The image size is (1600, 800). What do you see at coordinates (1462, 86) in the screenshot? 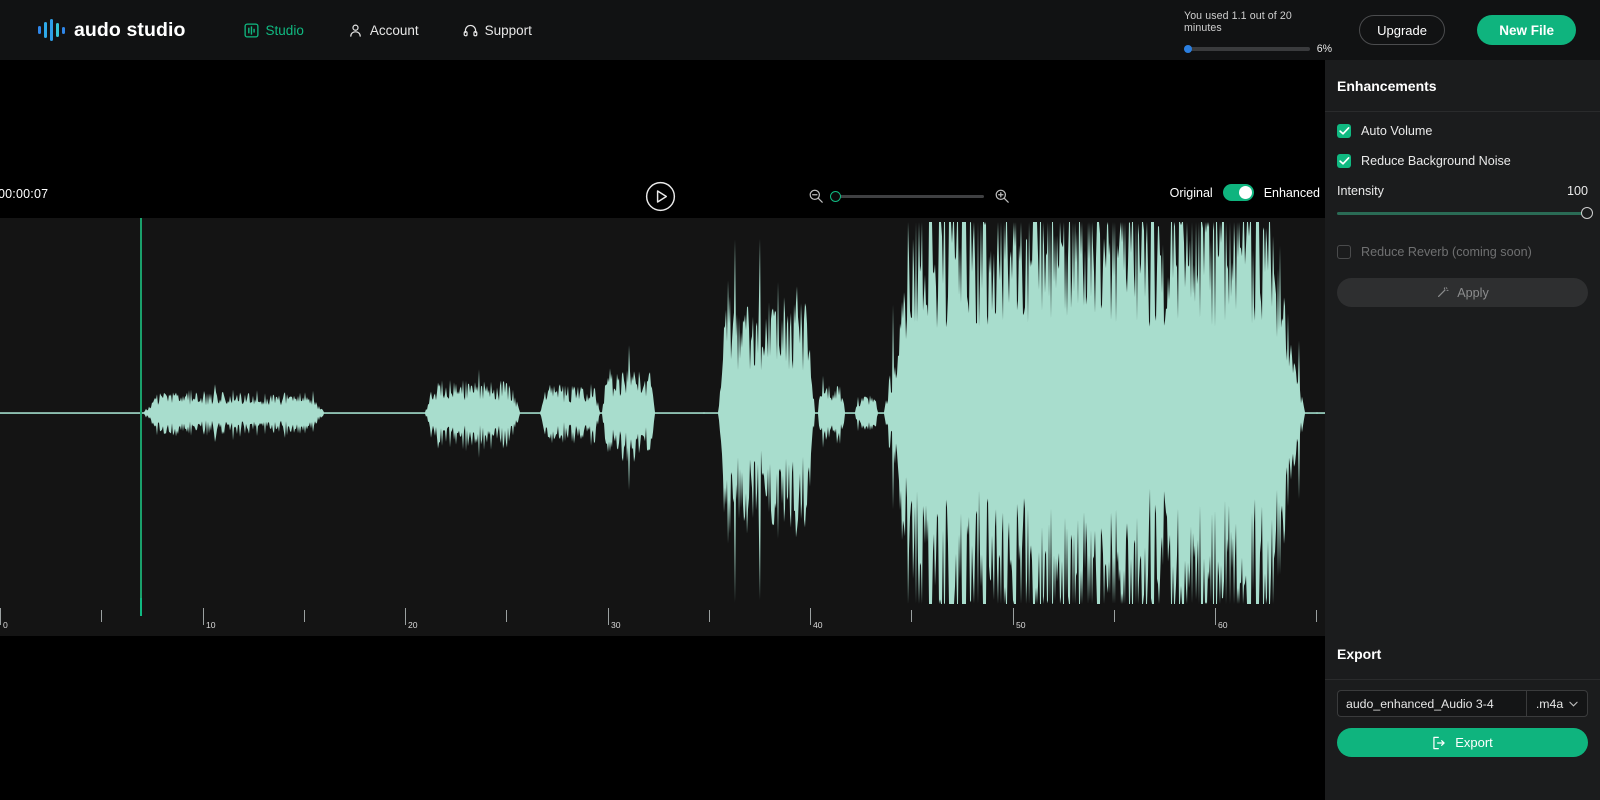
I see `enhancements-header: Enhancements` at bounding box center [1462, 86].